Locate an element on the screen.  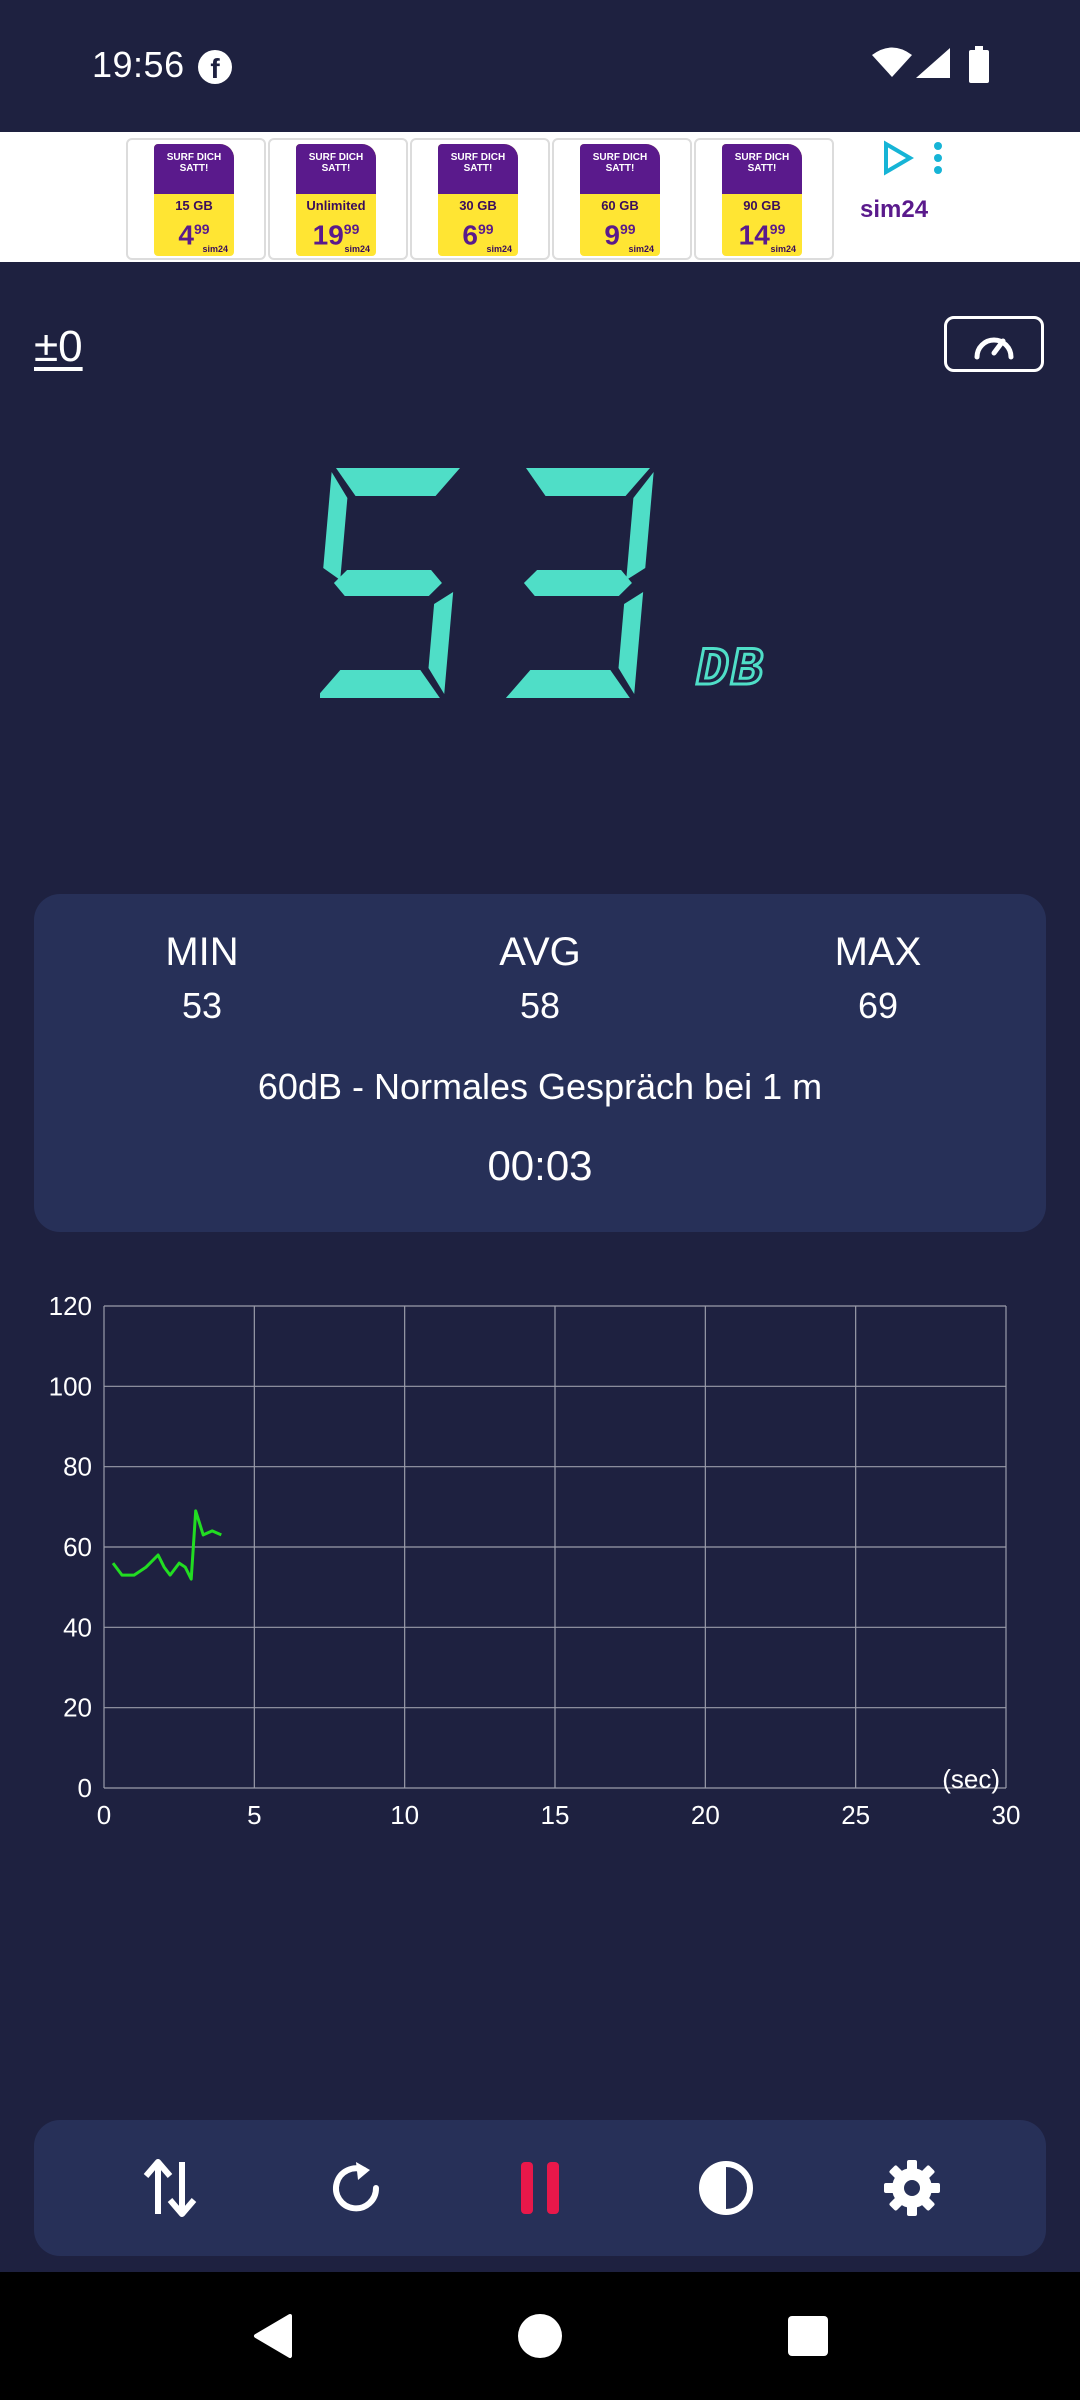
signal-icon is located at coordinates (933, 63).